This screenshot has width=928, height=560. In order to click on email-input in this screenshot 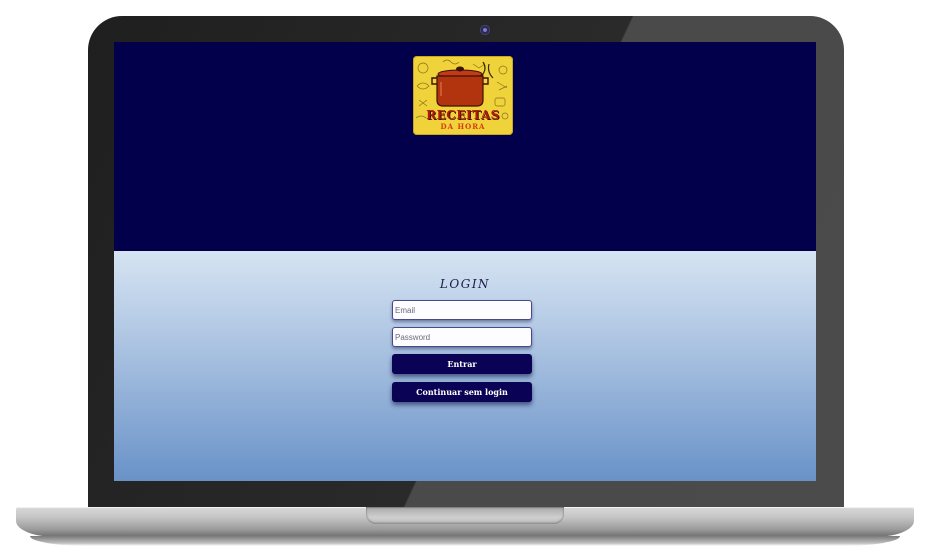, I will do `click(462, 310)`.